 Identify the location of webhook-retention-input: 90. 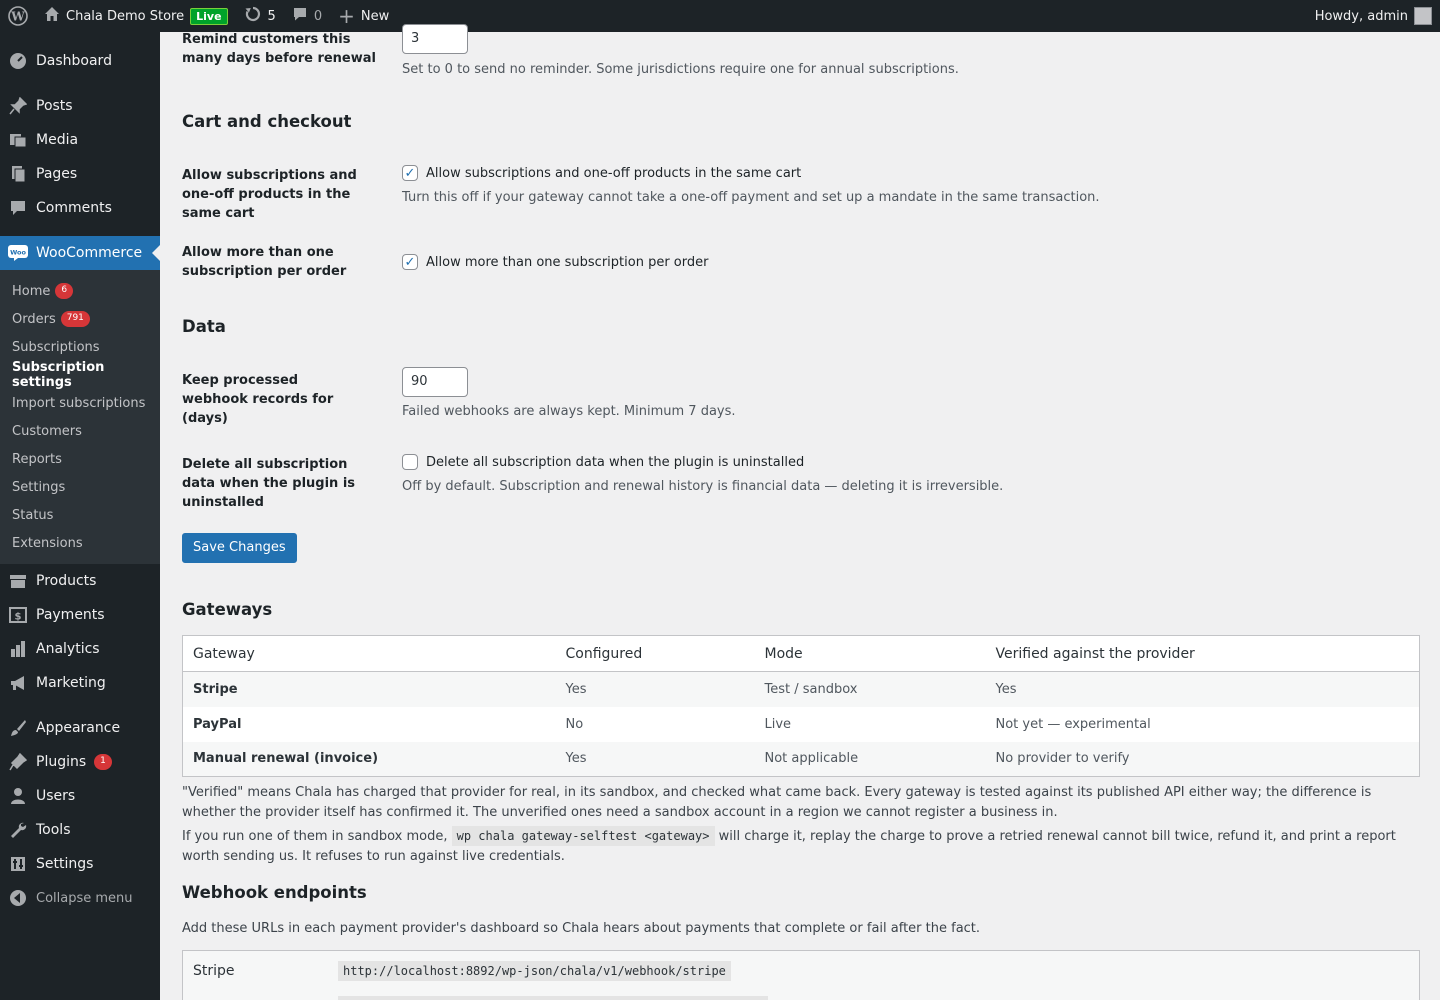
(435, 382).